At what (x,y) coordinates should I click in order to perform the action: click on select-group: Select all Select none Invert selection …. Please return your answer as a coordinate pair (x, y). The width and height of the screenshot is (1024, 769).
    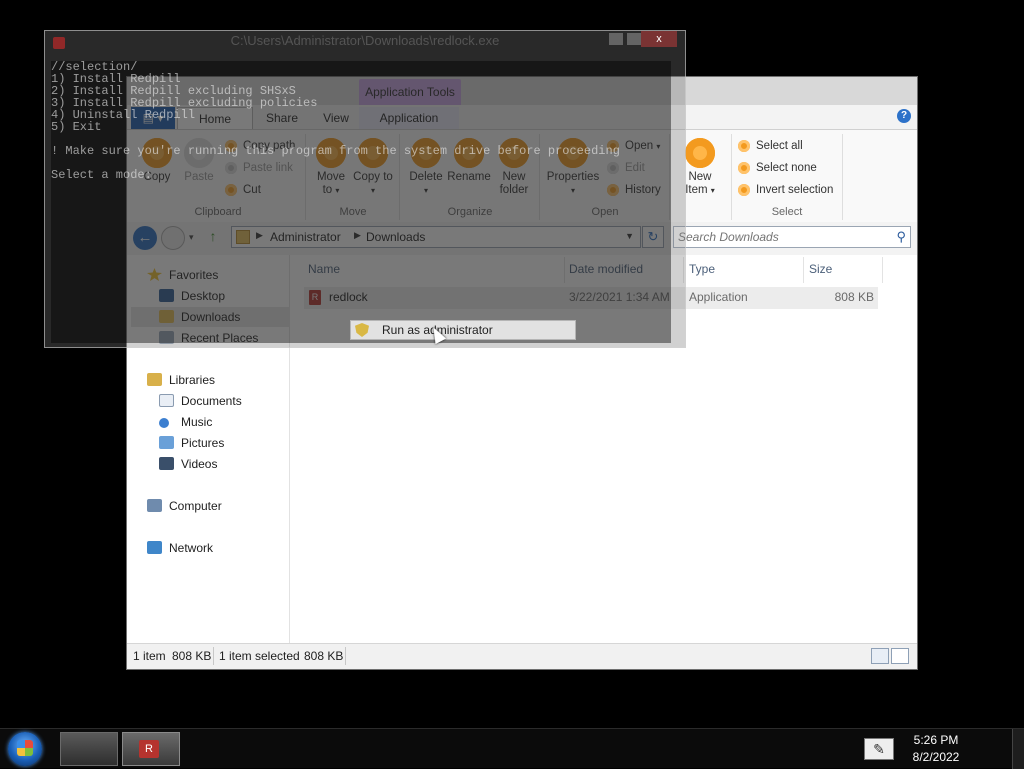
    Looking at the image, I should click on (787, 177).